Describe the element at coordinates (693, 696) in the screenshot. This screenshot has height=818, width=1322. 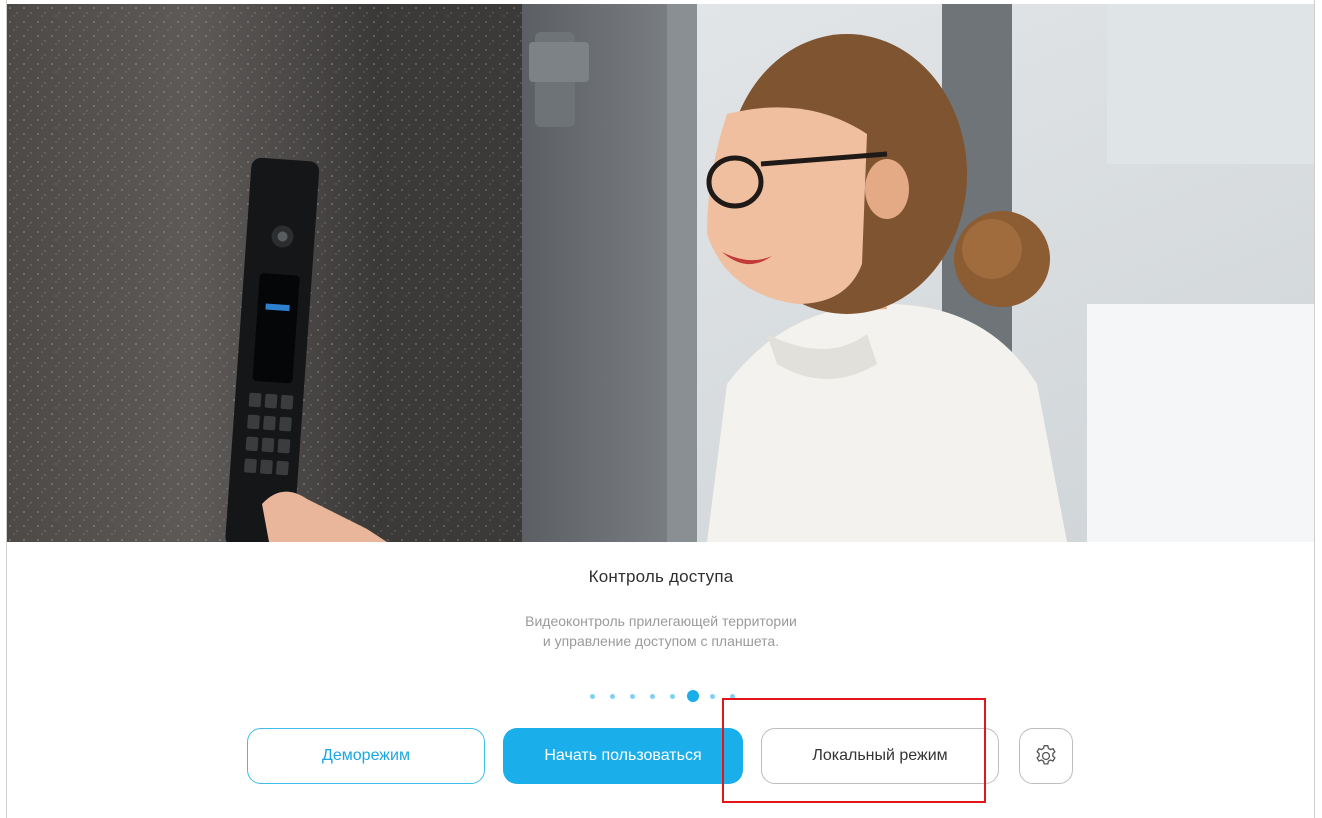
I see `pagination-dot-active` at that location.